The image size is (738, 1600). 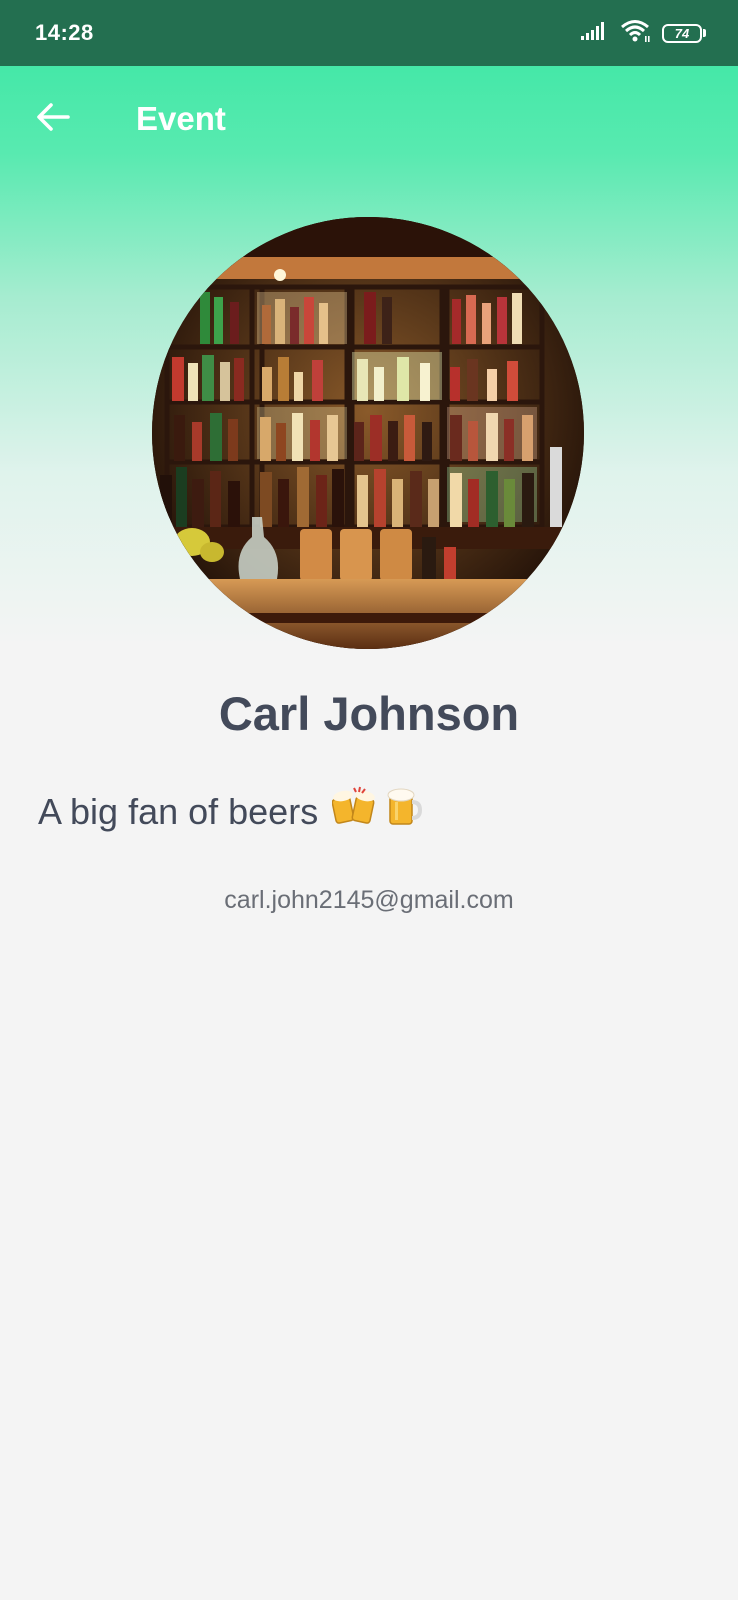 I want to click on battery-icon: 74, so click(x=684, y=33).